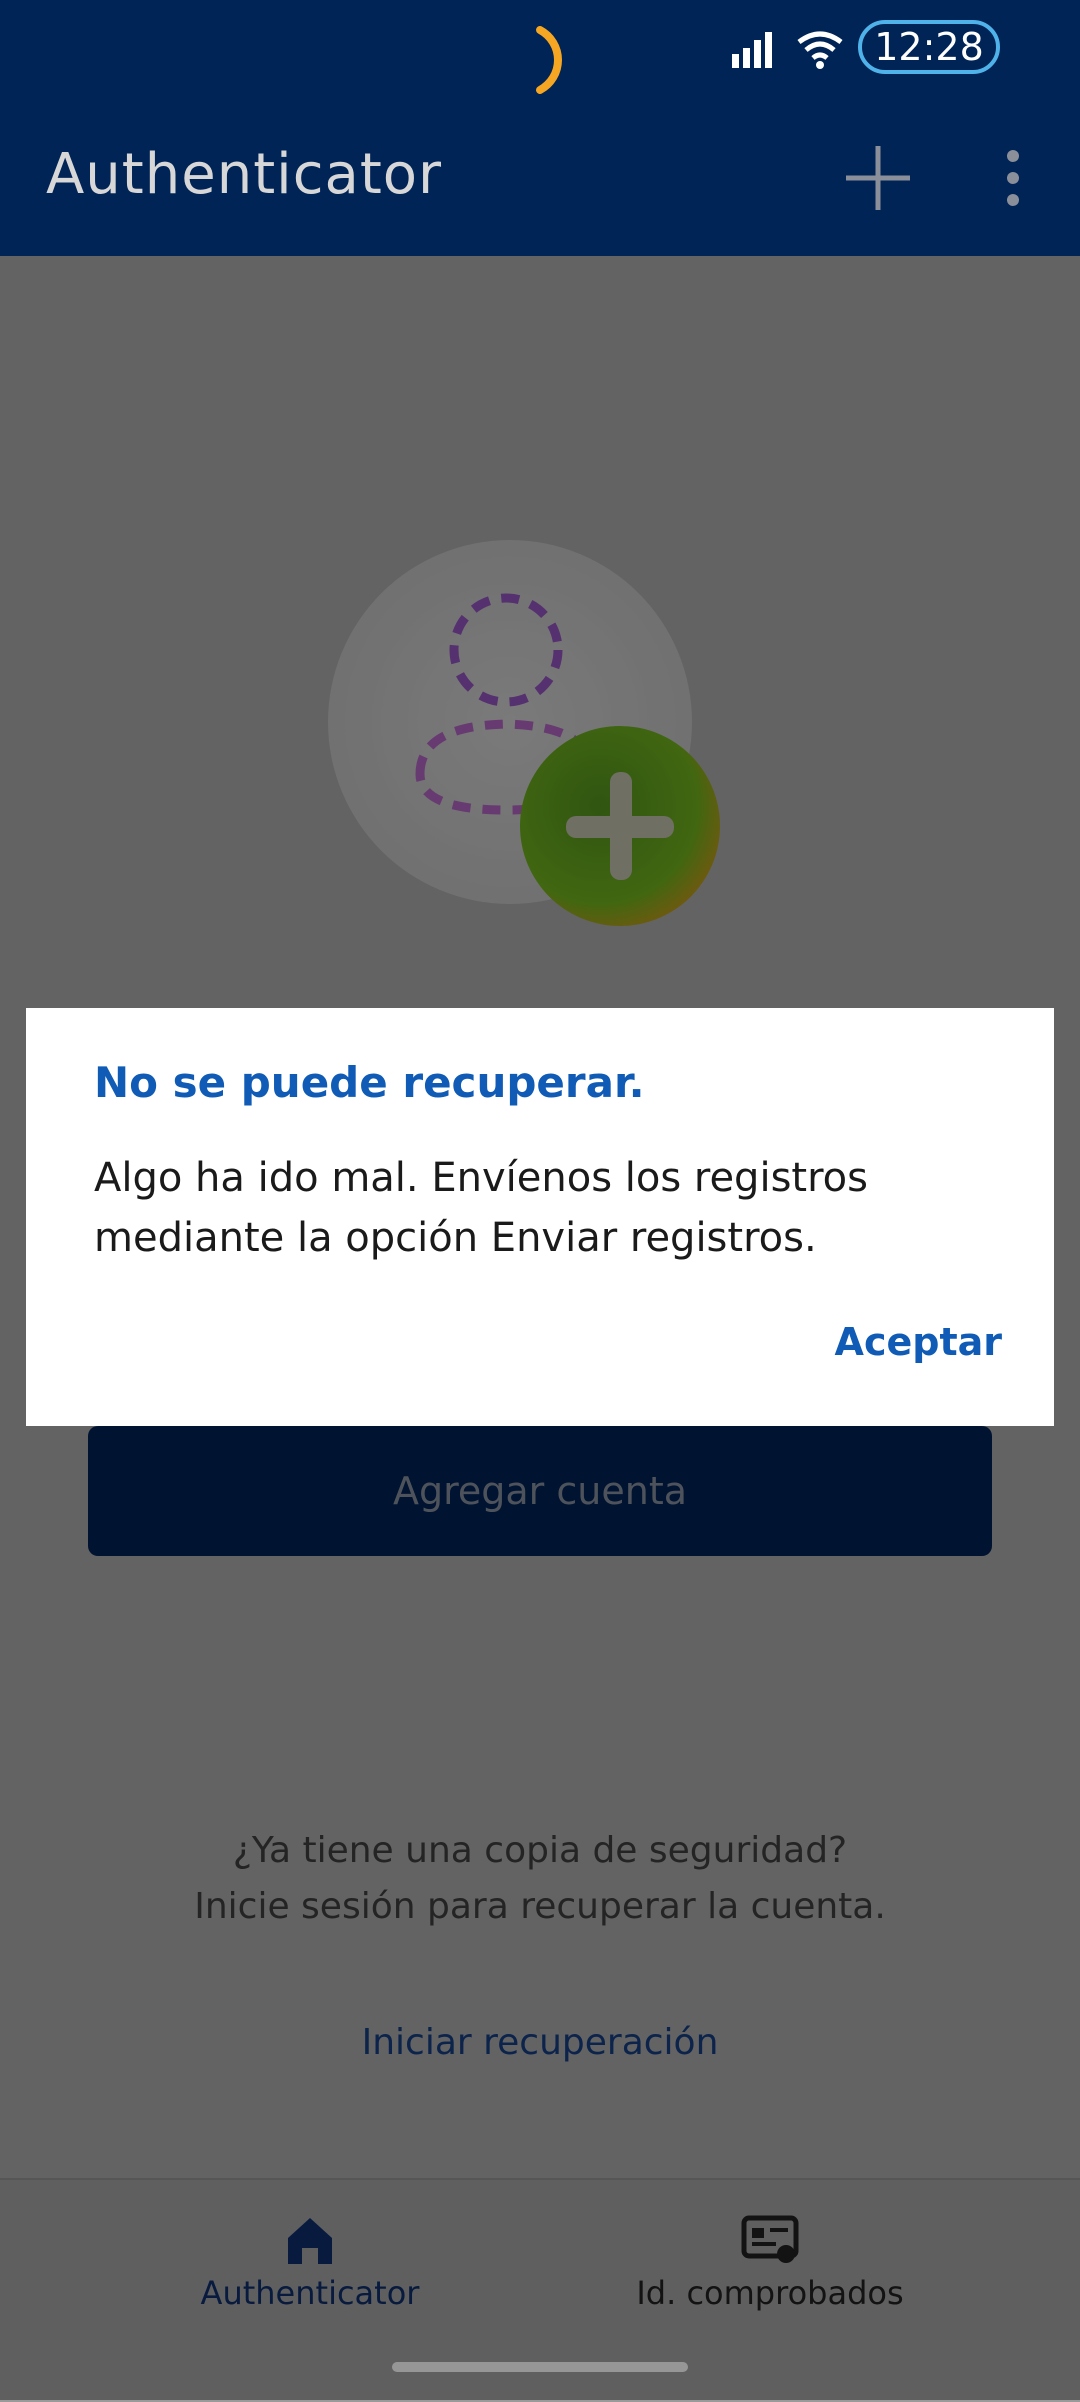 Image resolution: width=1080 pixels, height=2402 pixels. I want to click on status-bar: 12:28, so click(540, 50).